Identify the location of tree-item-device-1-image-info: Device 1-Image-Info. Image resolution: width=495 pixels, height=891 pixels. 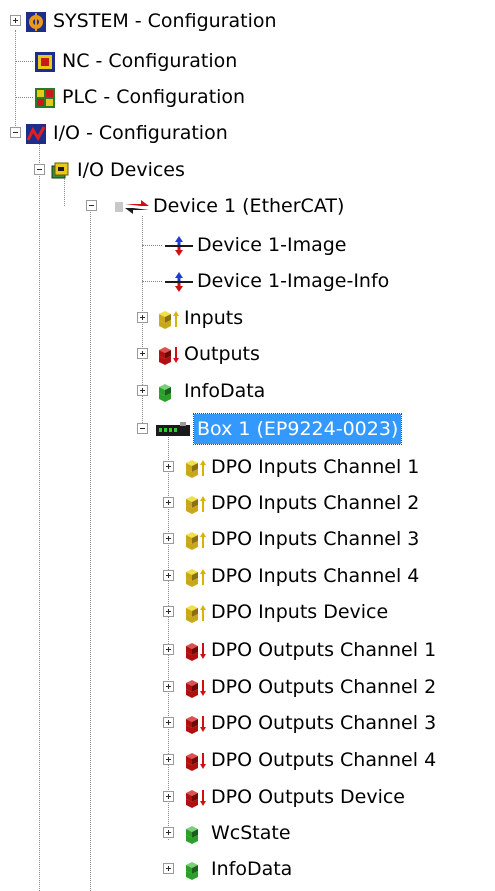
(247, 281).